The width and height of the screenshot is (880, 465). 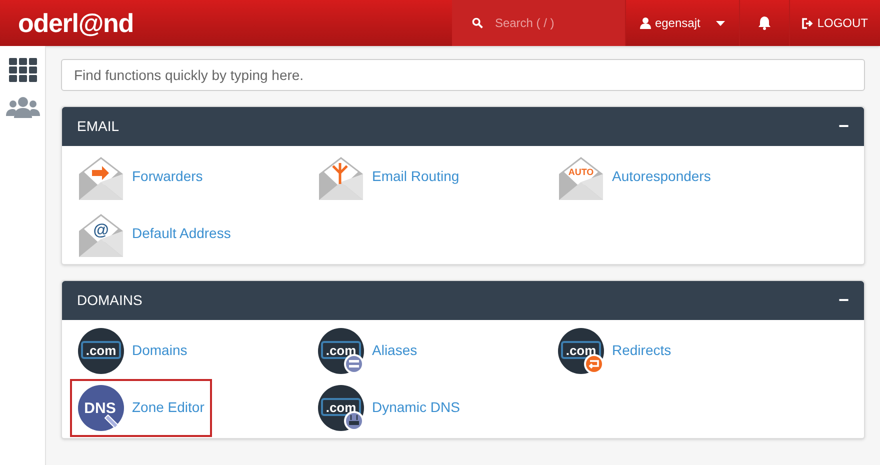 What do you see at coordinates (133, 351) in the screenshot?
I see `feature-link: .com Domains` at bounding box center [133, 351].